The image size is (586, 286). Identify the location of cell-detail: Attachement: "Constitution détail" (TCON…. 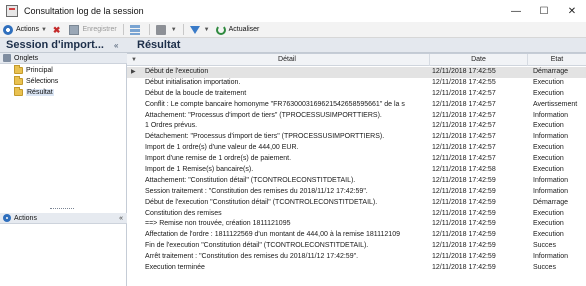
(250, 180).